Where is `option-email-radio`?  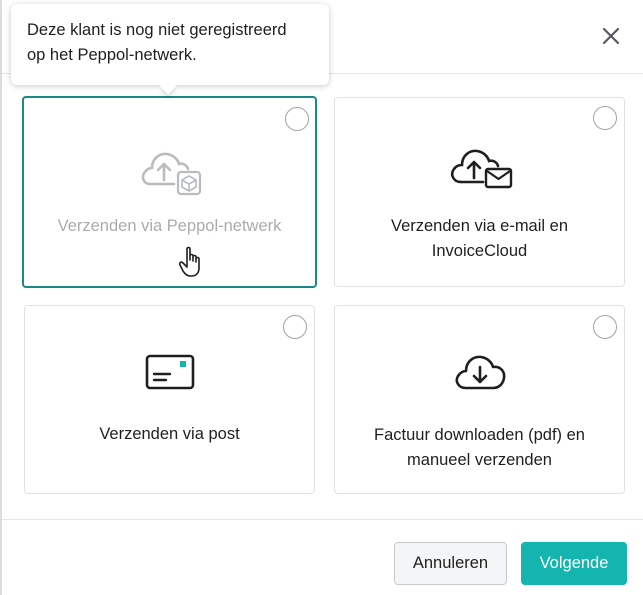
option-email-radio is located at coordinates (605, 118).